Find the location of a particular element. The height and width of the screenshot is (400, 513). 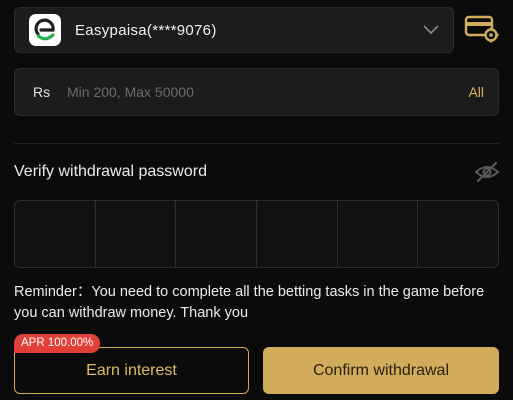

easypaisa-logo-icon is located at coordinates (45, 30).